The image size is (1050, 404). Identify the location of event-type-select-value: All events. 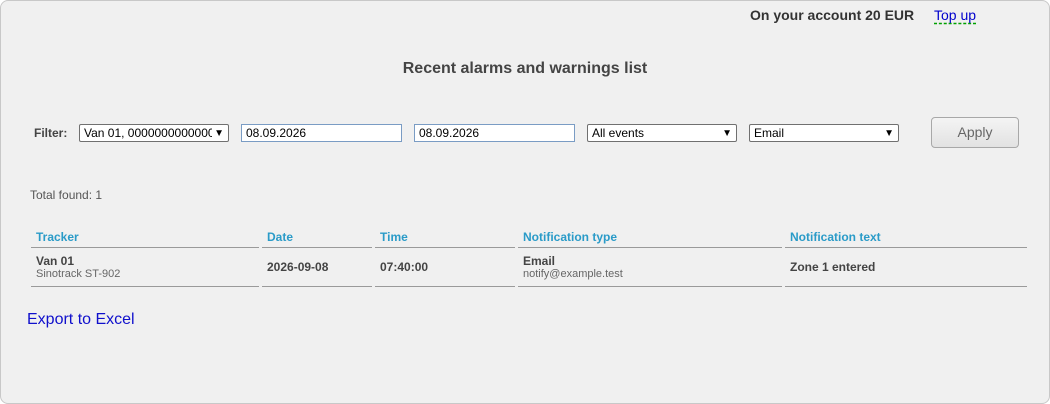
(618, 133).